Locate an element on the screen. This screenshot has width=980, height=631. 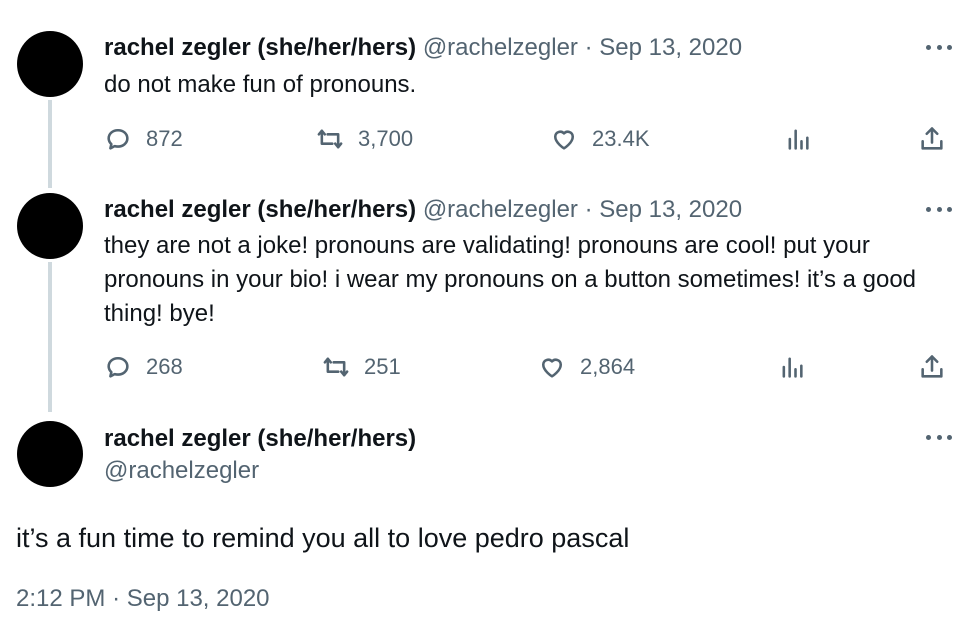
retweet-button: 3,700 is located at coordinates (364, 139).